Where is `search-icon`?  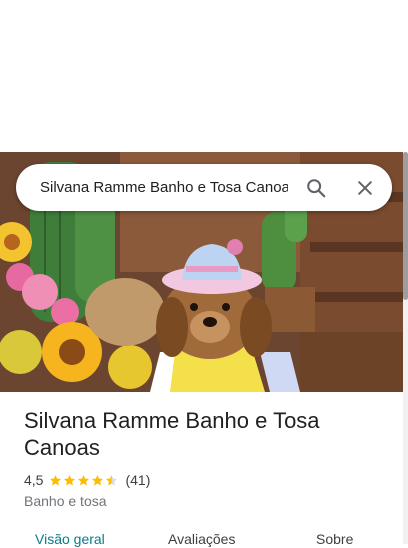 search-icon is located at coordinates (316, 188).